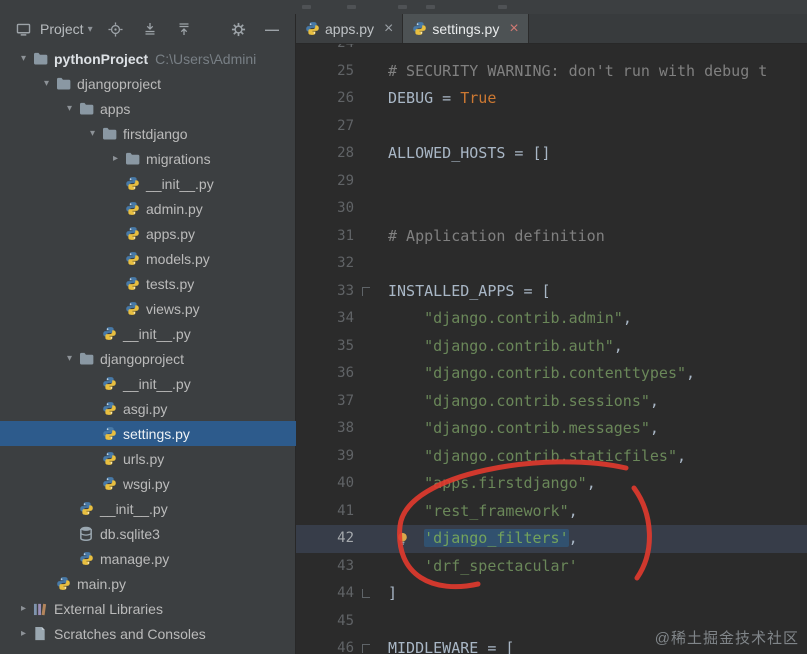 The image size is (807, 654). What do you see at coordinates (551, 264) in the screenshot?
I see `code-line-32: 32` at bounding box center [551, 264].